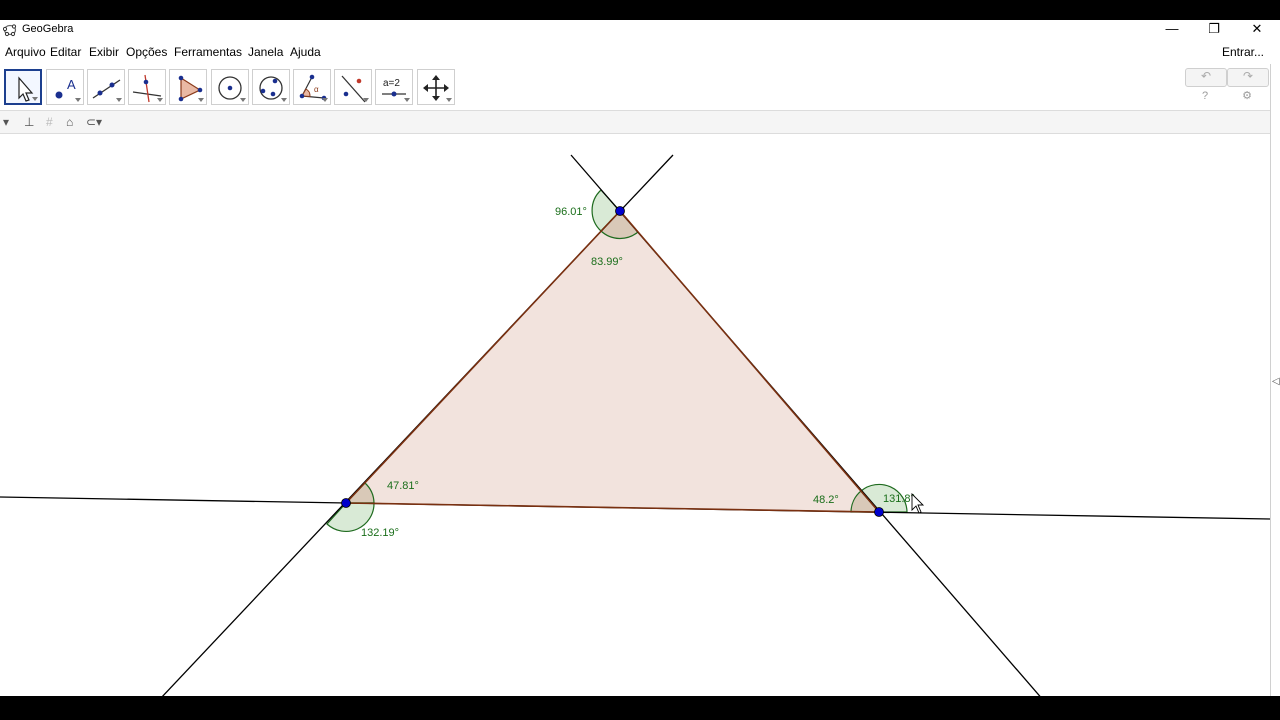 The image size is (1280, 720). What do you see at coordinates (1248, 77) in the screenshot?
I see `redo-button: ↷` at bounding box center [1248, 77].